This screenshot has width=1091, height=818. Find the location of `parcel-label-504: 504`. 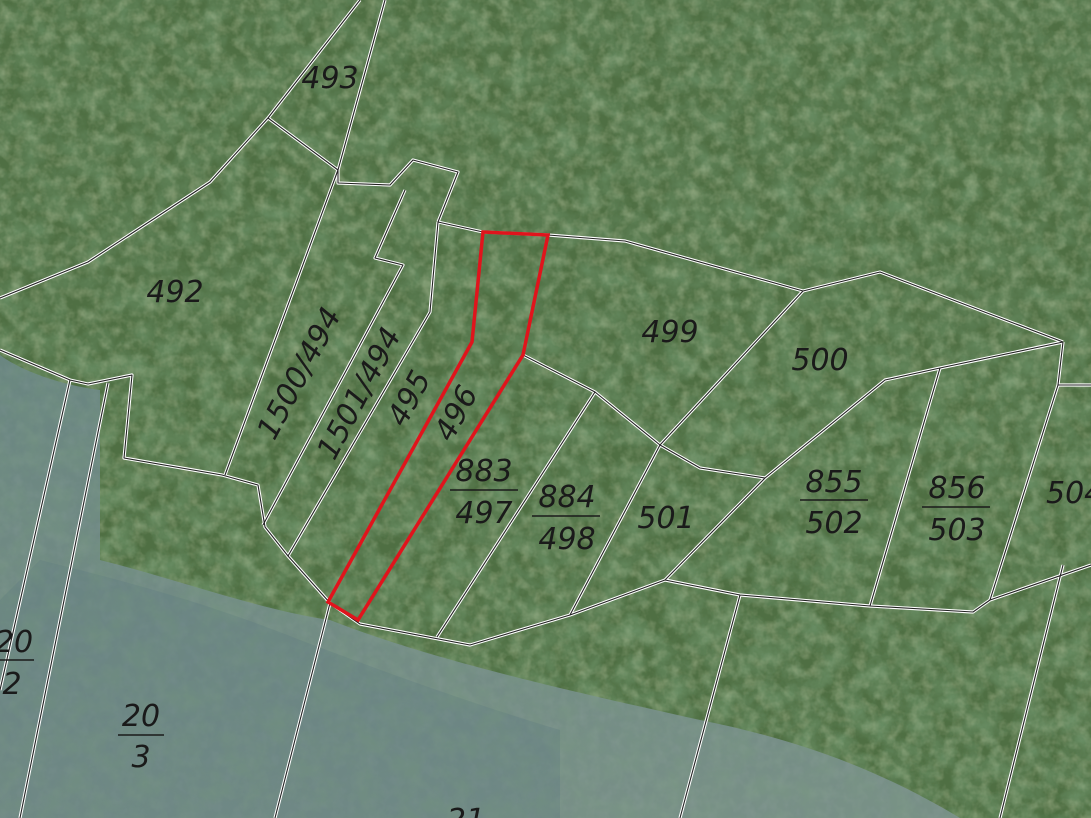

parcel-label-504: 504 is located at coordinates (1068, 493).